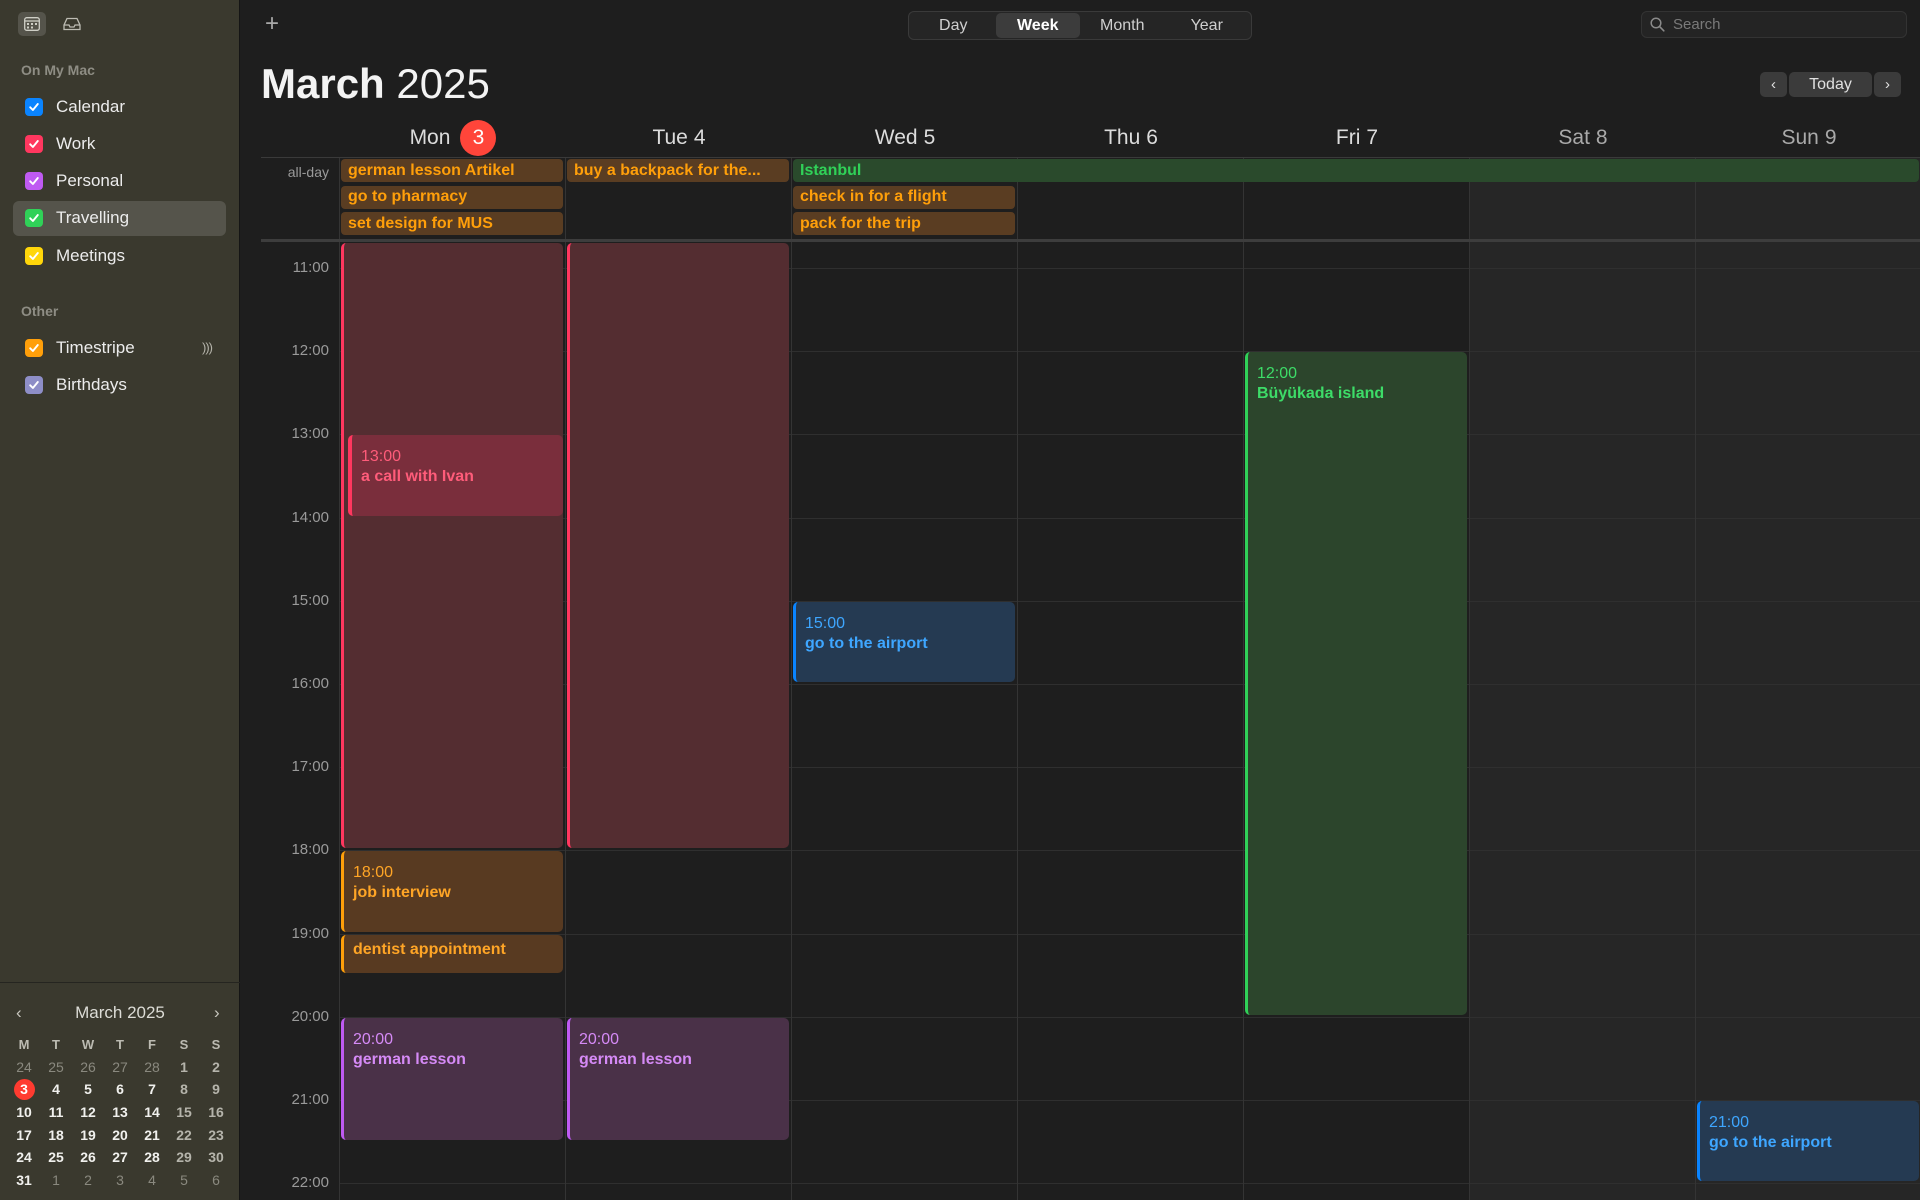 This screenshot has height=1200, width=1920. Describe the element at coordinates (88, 1112) in the screenshot. I see `mini-day: 12` at that location.